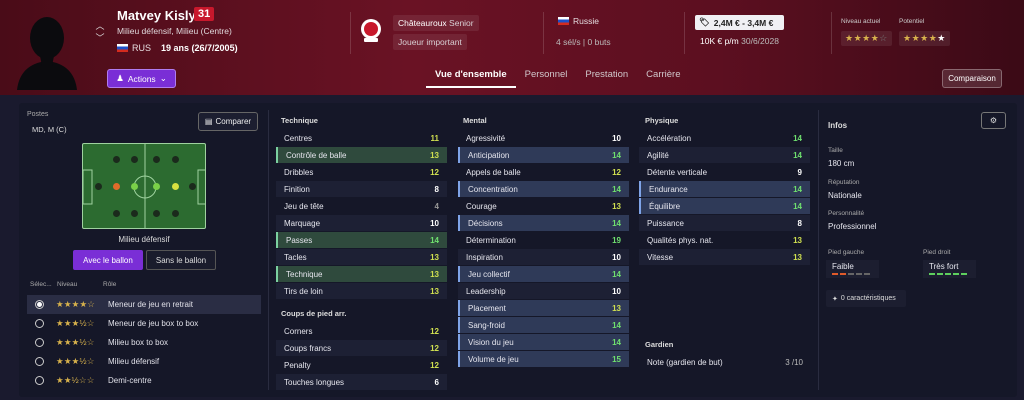  I want to click on comparison-button: Comparaison, so click(972, 78).